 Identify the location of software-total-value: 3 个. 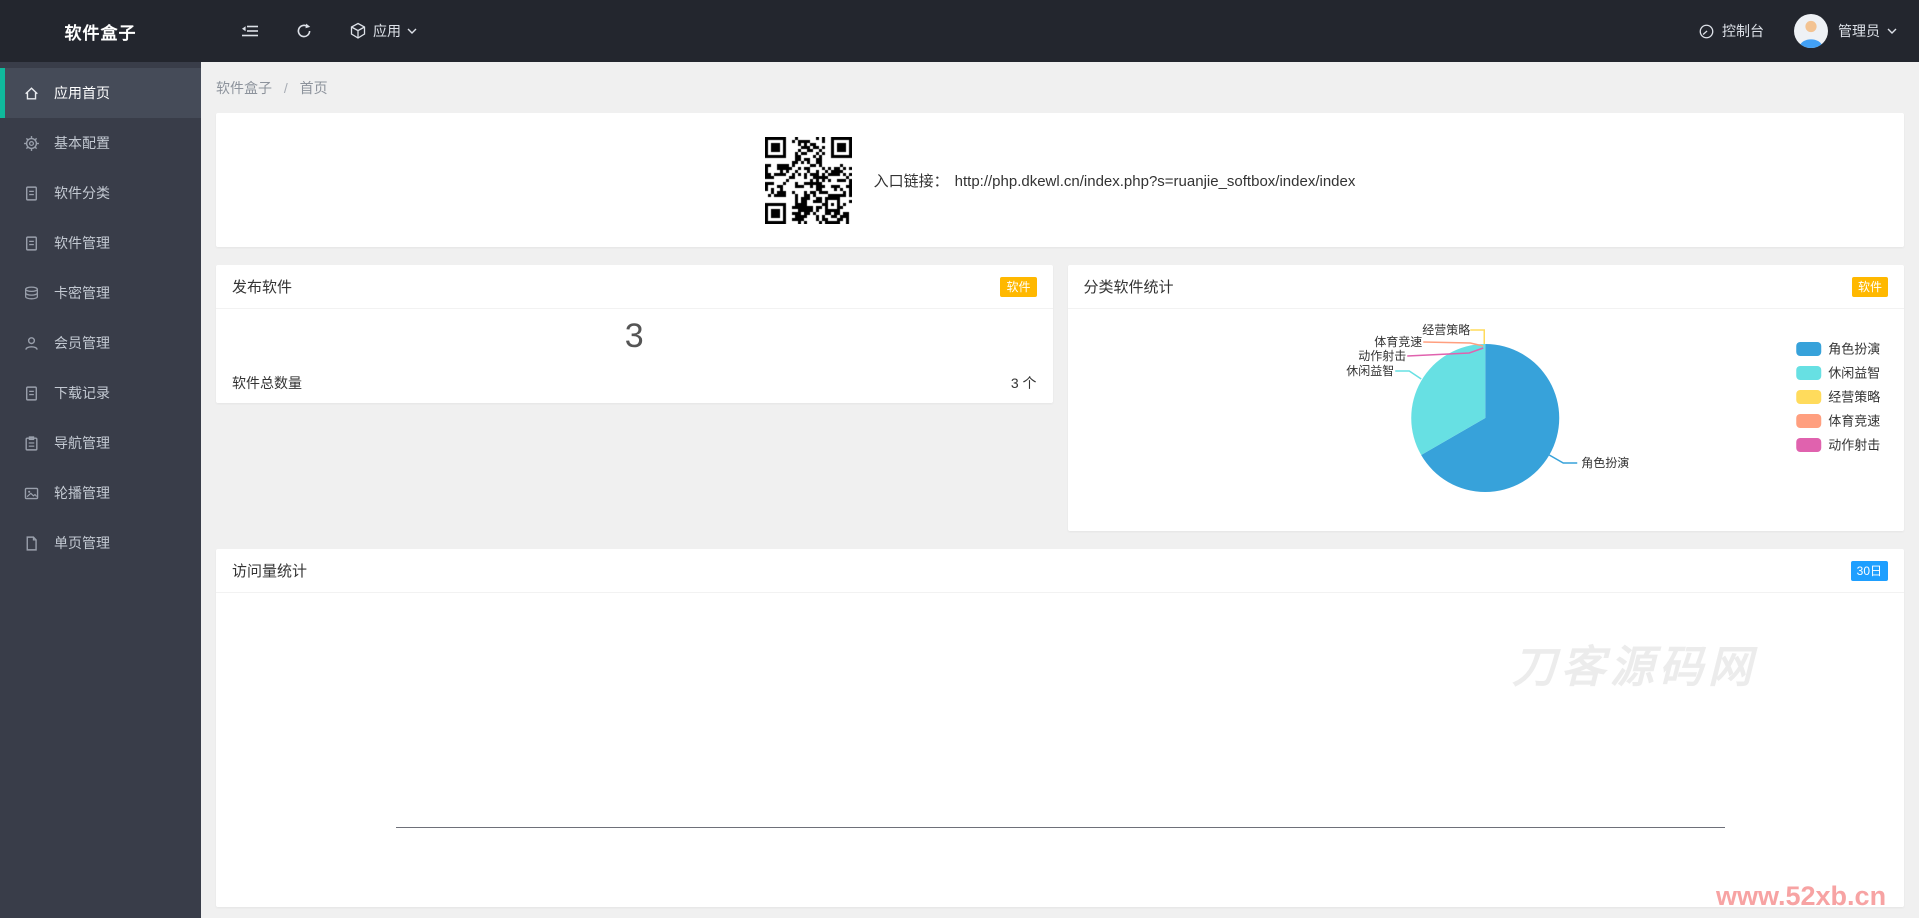
(1023, 383).